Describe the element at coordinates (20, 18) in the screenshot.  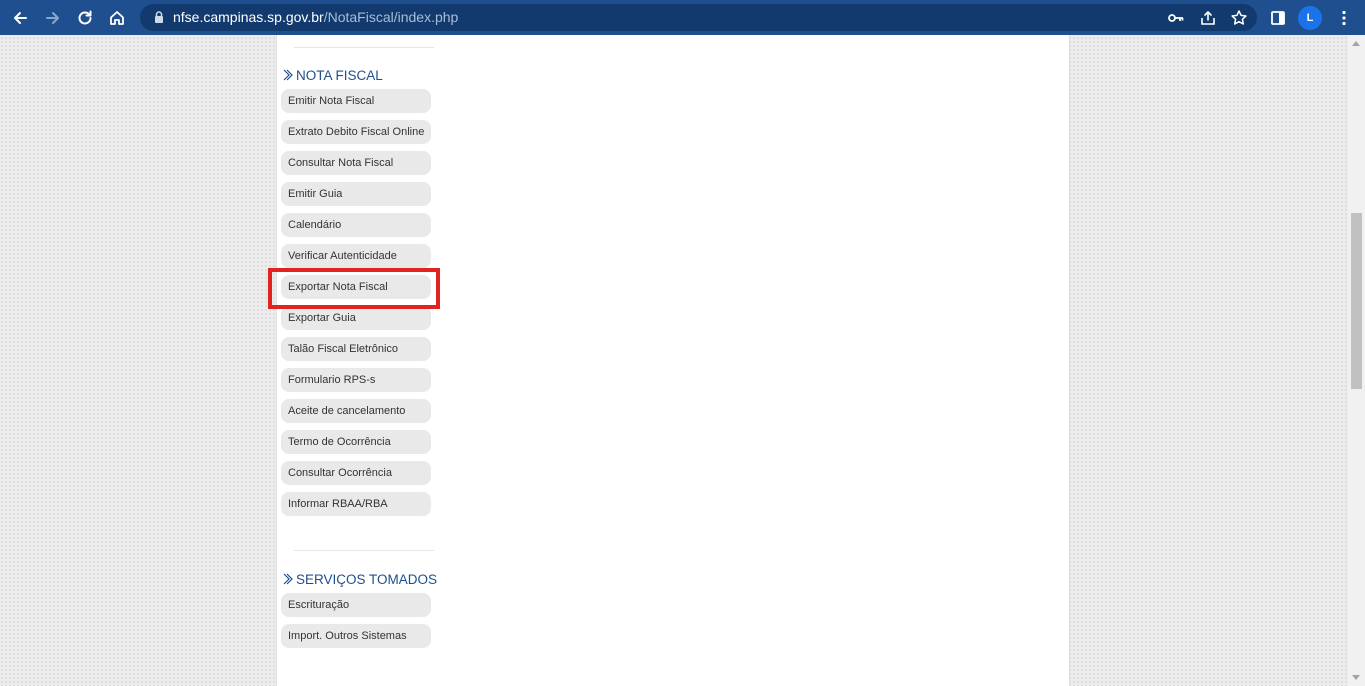
I see `back-arrow-icon` at that location.